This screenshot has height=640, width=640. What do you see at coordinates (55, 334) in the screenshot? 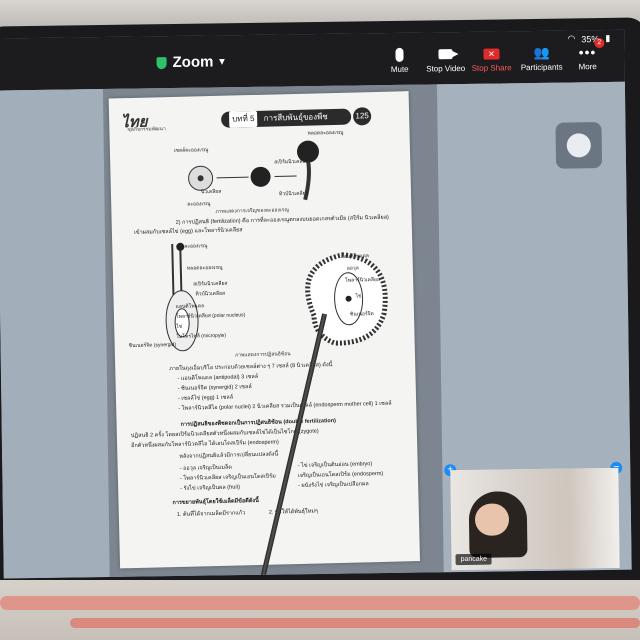
I see `left-margin` at bounding box center [55, 334].